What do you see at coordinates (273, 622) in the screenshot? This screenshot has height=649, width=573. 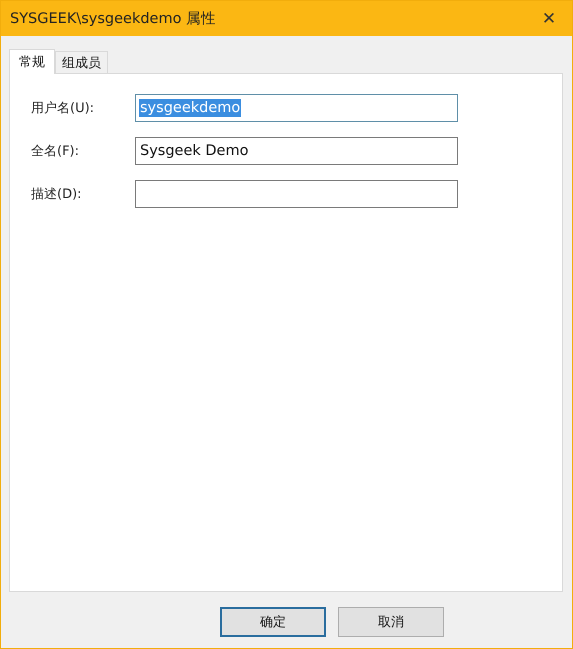 I see `dialog-button: 确定` at bounding box center [273, 622].